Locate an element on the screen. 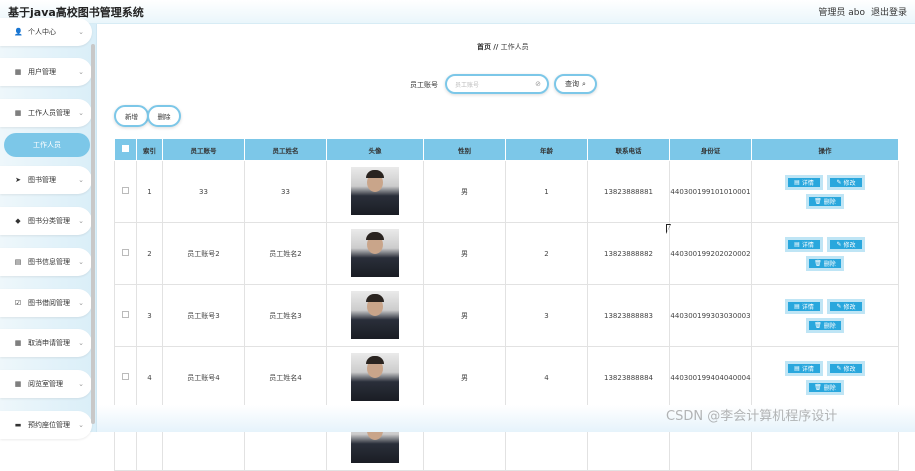  sidebar-scrollbar is located at coordinates (93, 234).